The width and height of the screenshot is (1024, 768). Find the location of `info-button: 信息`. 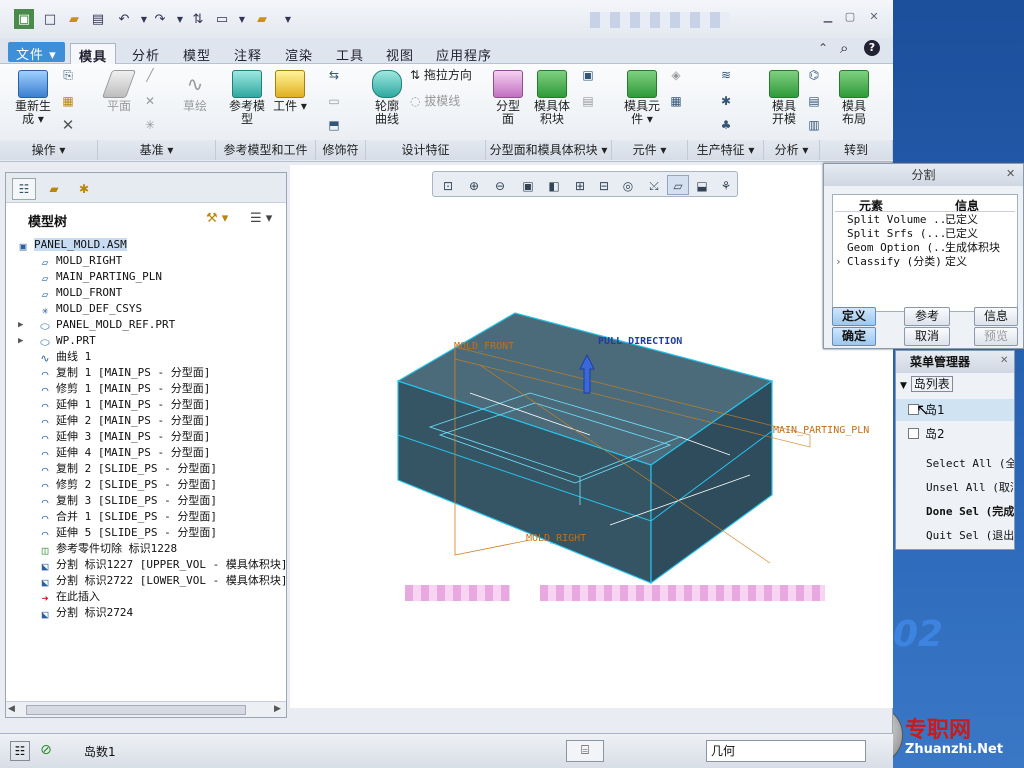

info-button: 信息 is located at coordinates (996, 316).